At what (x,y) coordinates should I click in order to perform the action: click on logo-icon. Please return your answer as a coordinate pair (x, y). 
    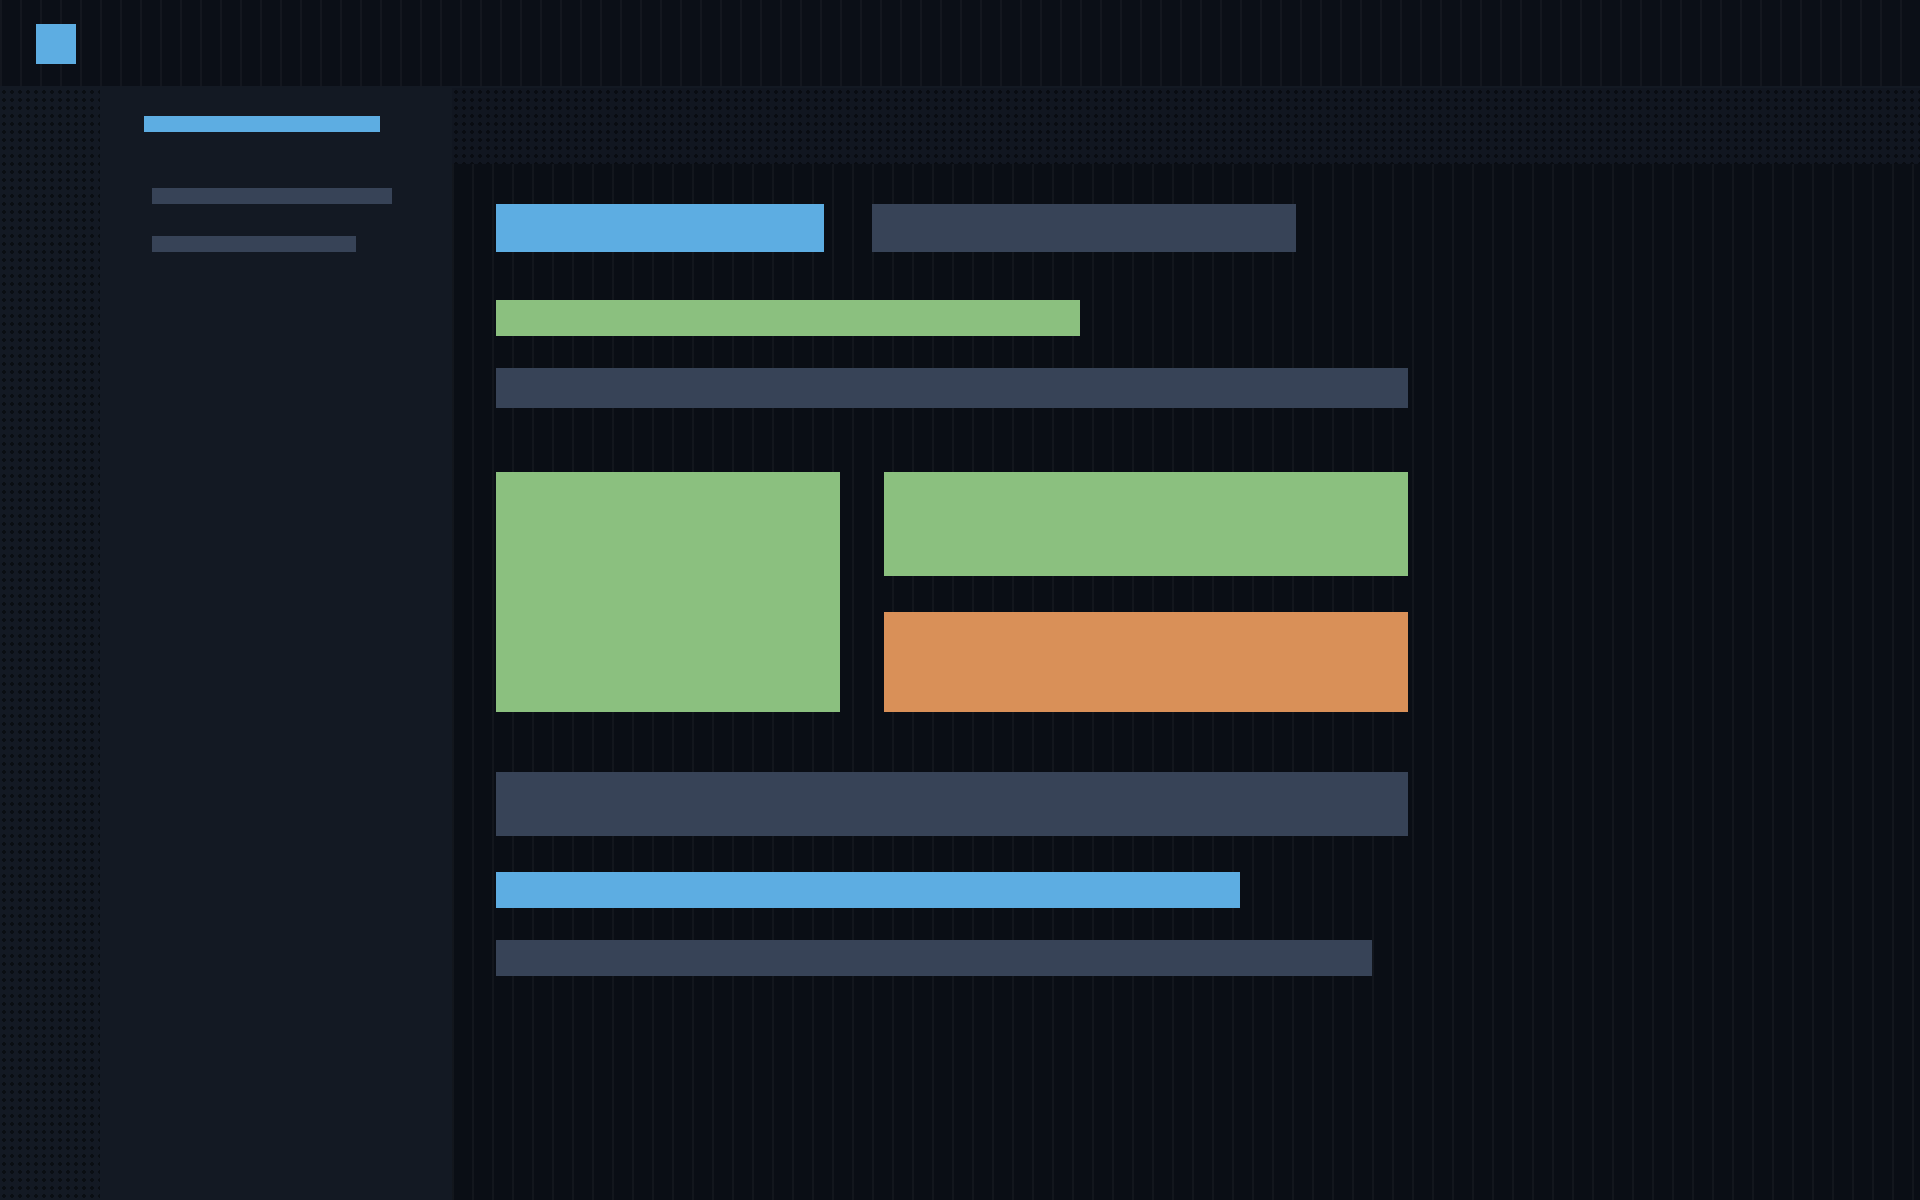
    Looking at the image, I should click on (56, 43).